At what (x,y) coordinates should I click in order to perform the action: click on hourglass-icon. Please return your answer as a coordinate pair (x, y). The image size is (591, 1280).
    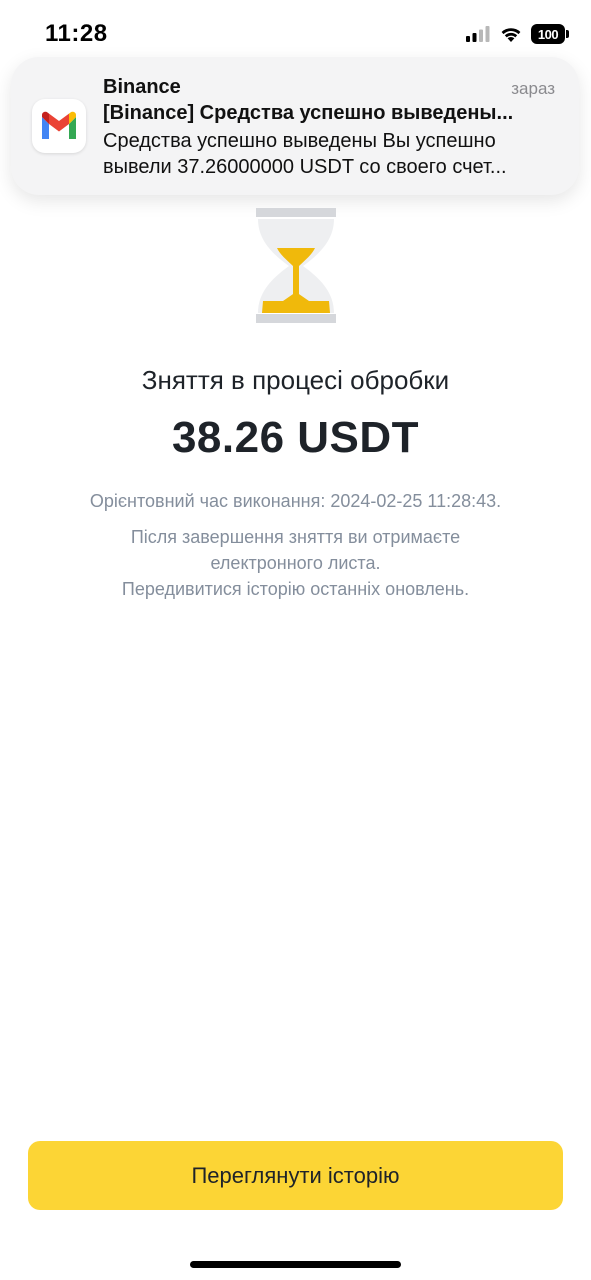
    Looking at the image, I should click on (296, 265).